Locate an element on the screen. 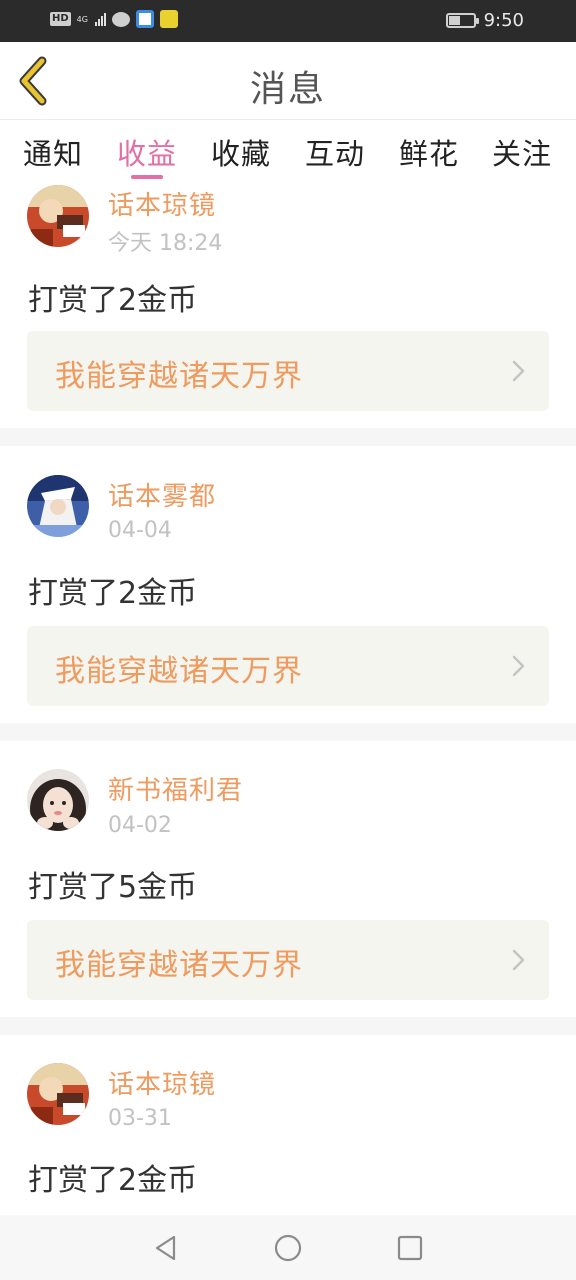 Image resolution: width=576 pixels, height=1280 pixels. timestamp: 今天 18:24 is located at coordinates (165, 243).